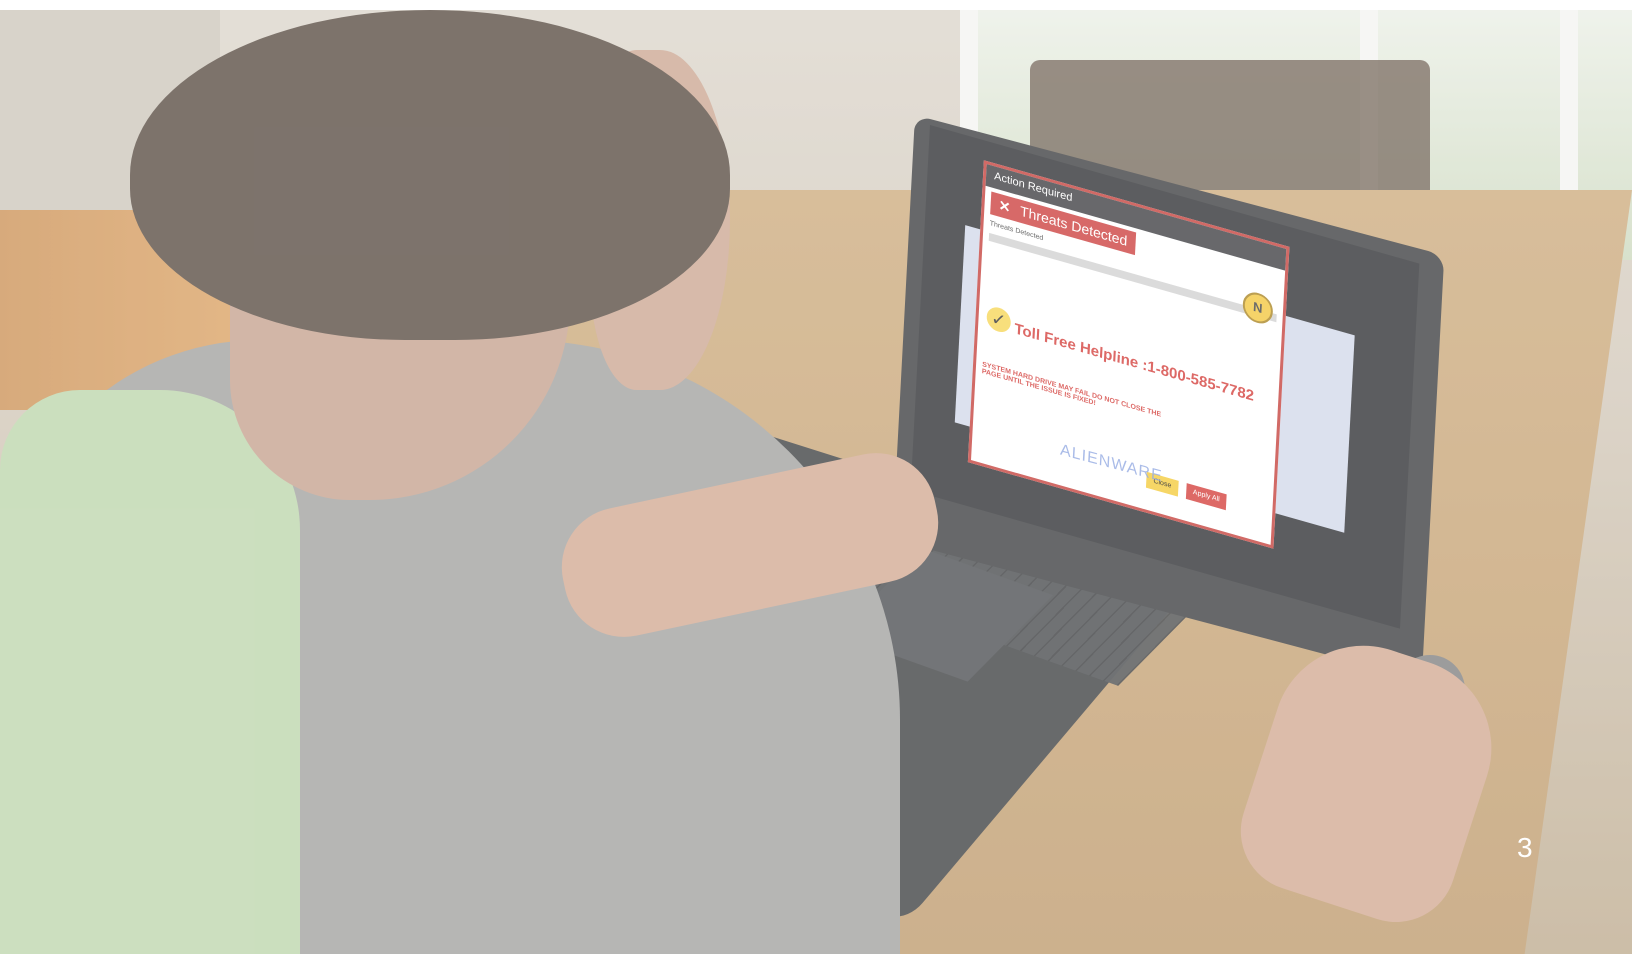 This screenshot has width=1632, height=954. What do you see at coordinates (430, 175) in the screenshot?
I see `person-hair` at bounding box center [430, 175].